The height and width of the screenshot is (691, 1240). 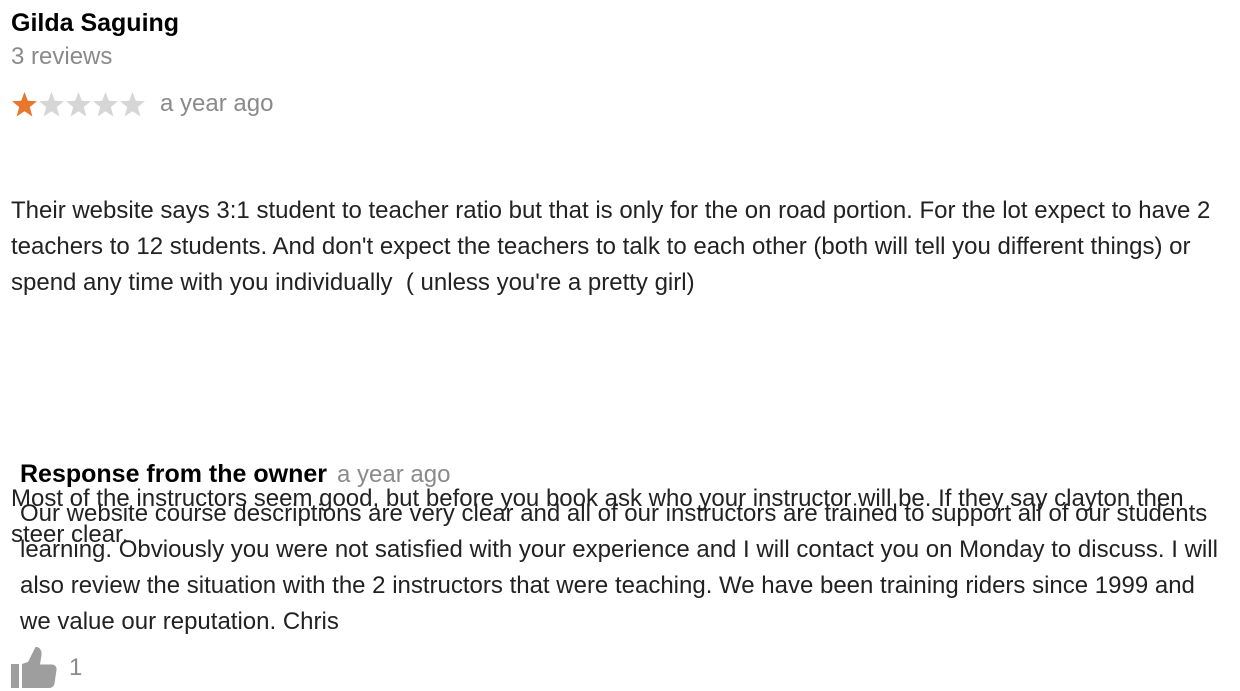 What do you see at coordinates (394, 474) in the screenshot?
I see `owner-response-timestamp: a year ago` at bounding box center [394, 474].